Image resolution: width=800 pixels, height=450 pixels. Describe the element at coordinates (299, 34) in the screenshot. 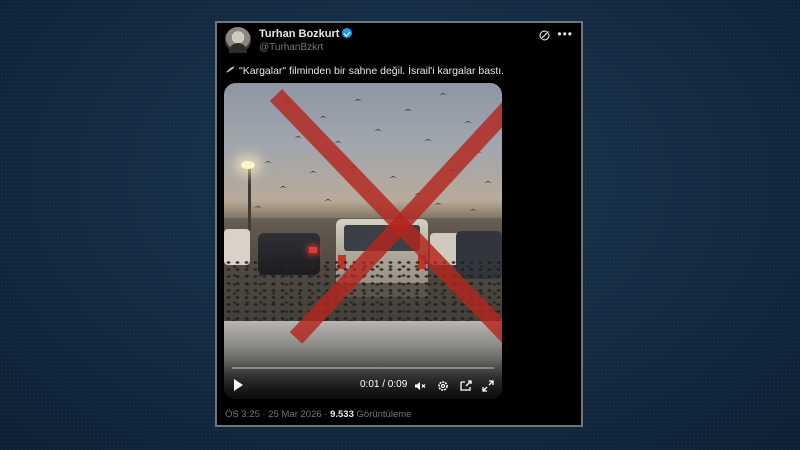

I see `author-name: Turhan Bozkurt` at that location.